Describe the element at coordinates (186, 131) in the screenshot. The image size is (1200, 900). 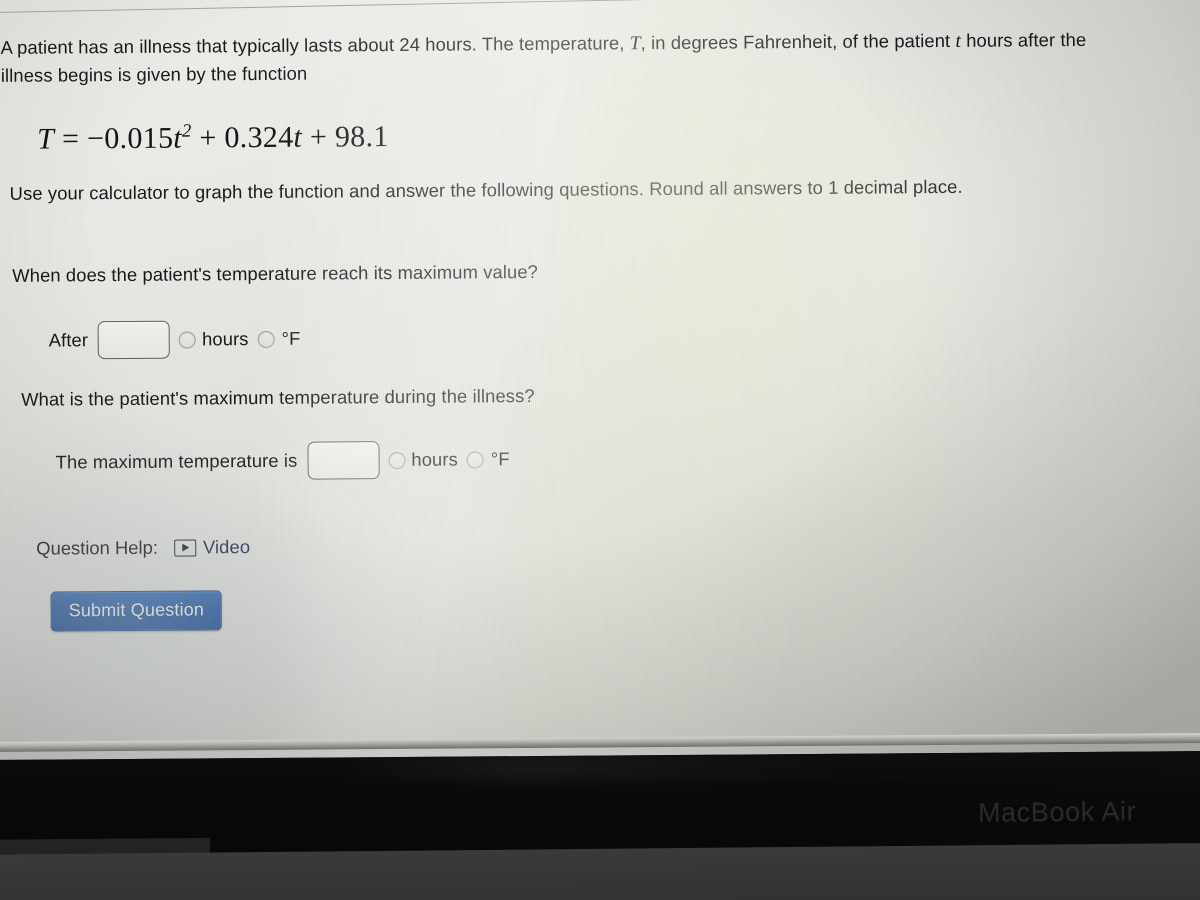
I see `formula-term1-exponent: 2` at that location.